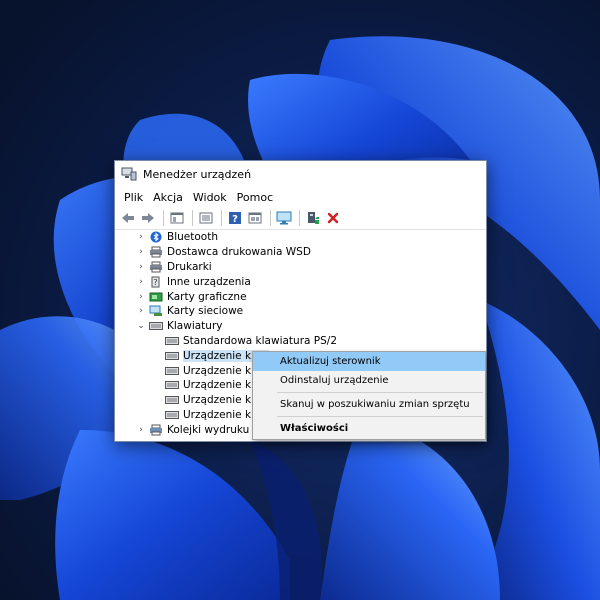 The width and height of the screenshot is (600, 600). I want to click on window-title: Menedżer urządzeń, so click(197, 174).